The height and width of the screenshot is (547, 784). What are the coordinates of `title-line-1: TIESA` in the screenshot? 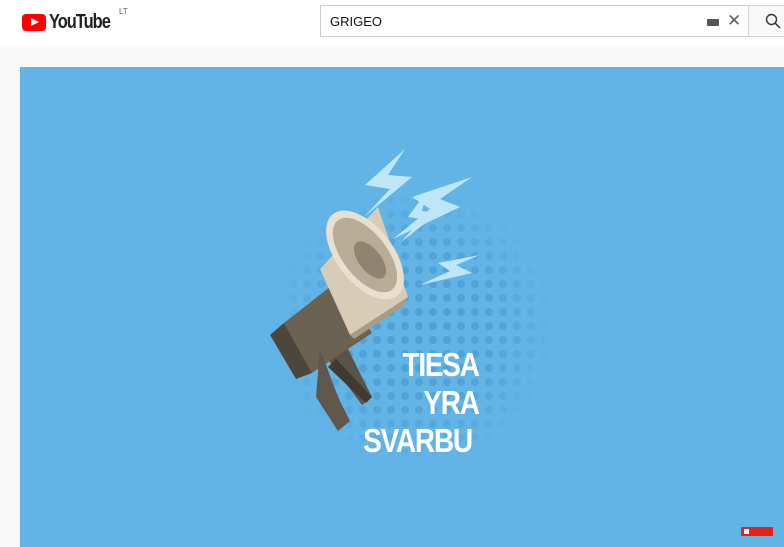 It's located at (441, 364).